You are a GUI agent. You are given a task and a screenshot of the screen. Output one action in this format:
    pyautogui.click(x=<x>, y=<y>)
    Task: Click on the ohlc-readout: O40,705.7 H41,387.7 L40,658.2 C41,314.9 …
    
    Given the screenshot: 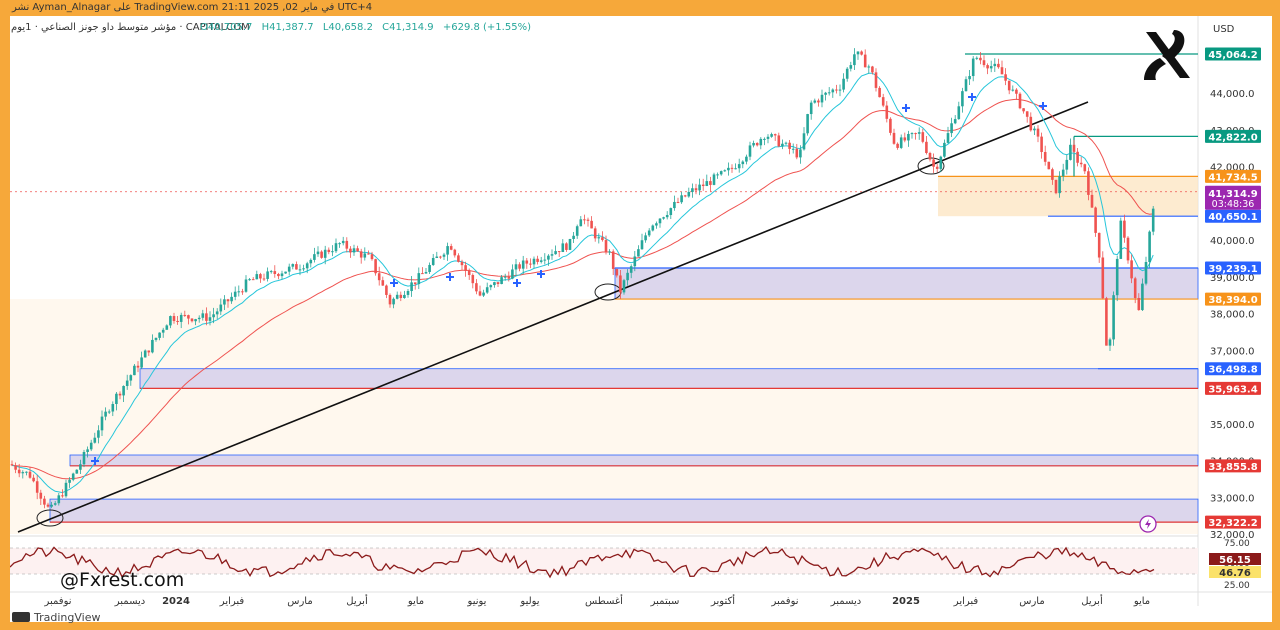 What is the action you would take?
    pyautogui.click(x=365, y=27)
    